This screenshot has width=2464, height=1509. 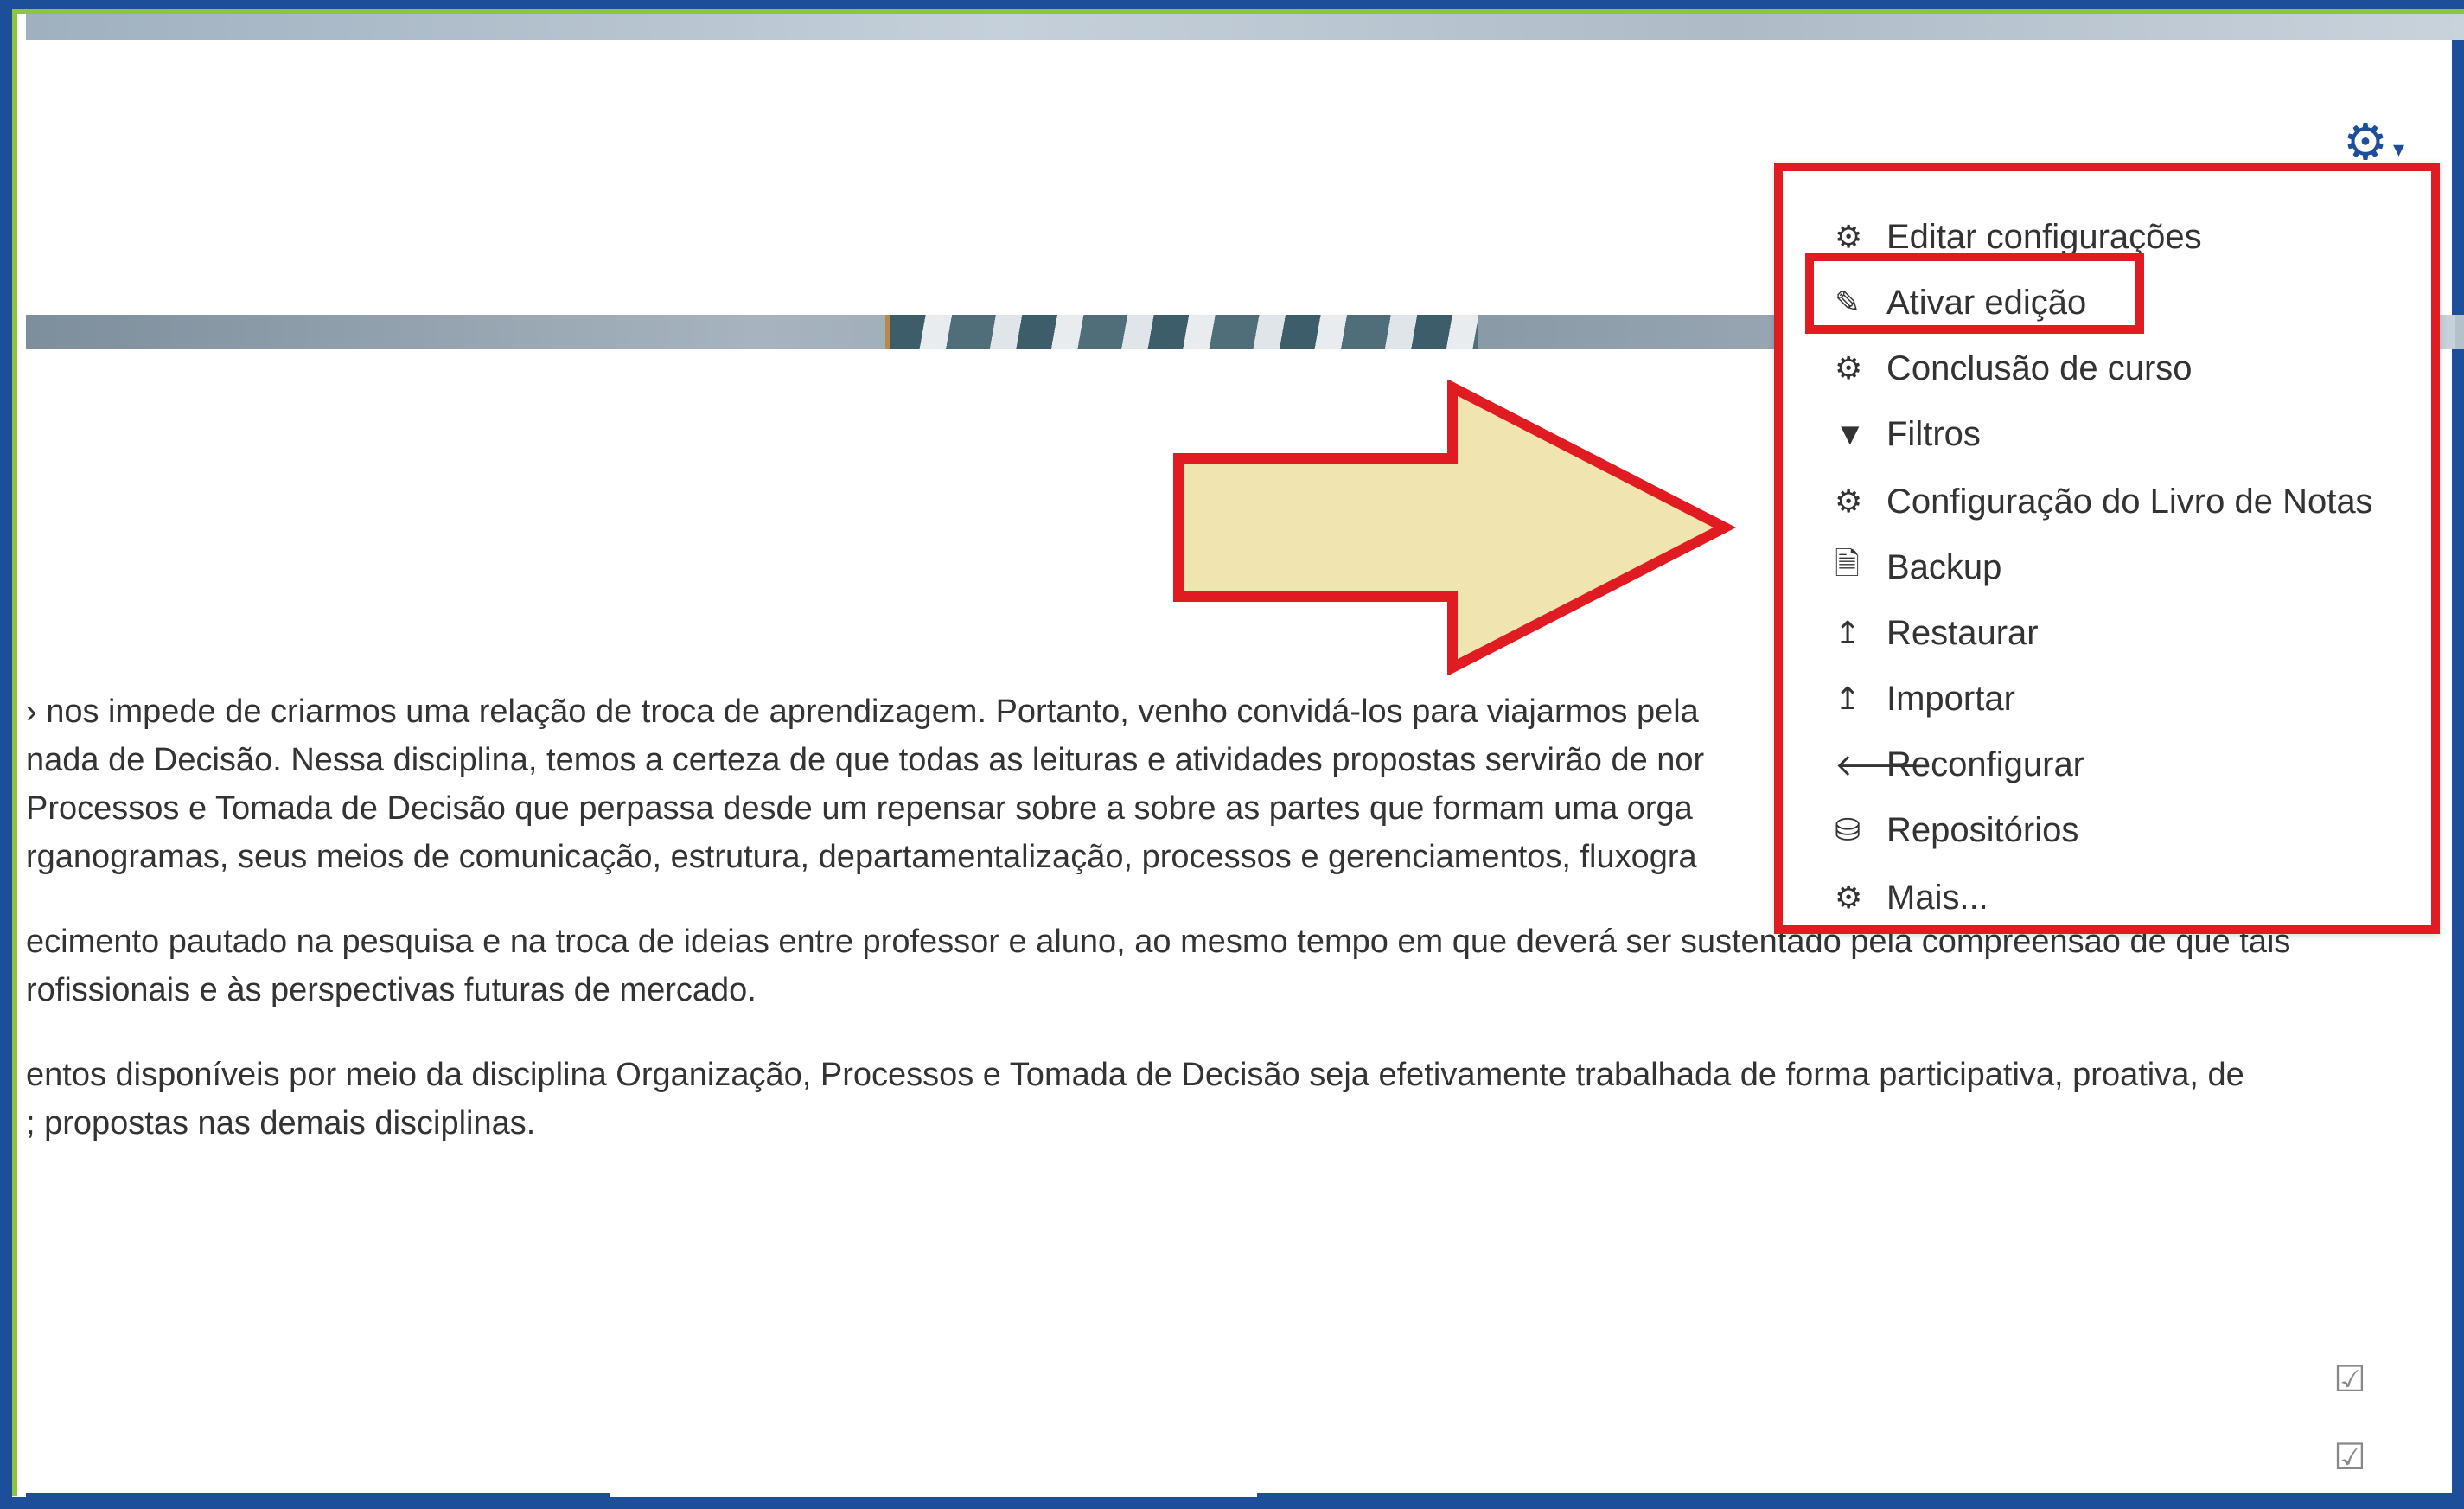 What do you see at coordinates (1455, 527) in the screenshot?
I see `large-arrow-annotation` at bounding box center [1455, 527].